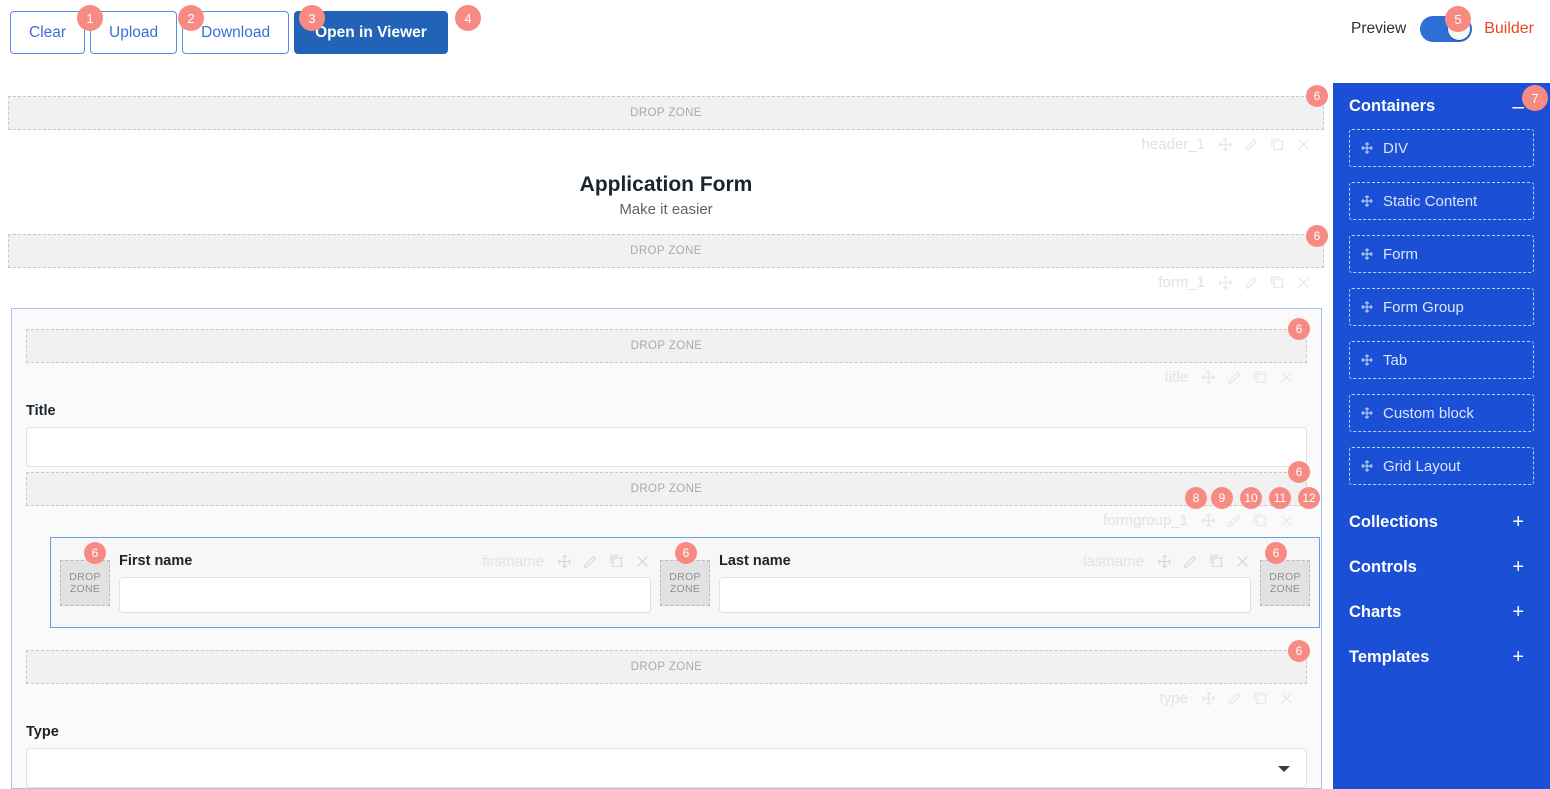 The image size is (1550, 789). I want to click on sidebar-section-controls: Controls +, so click(1441, 567).